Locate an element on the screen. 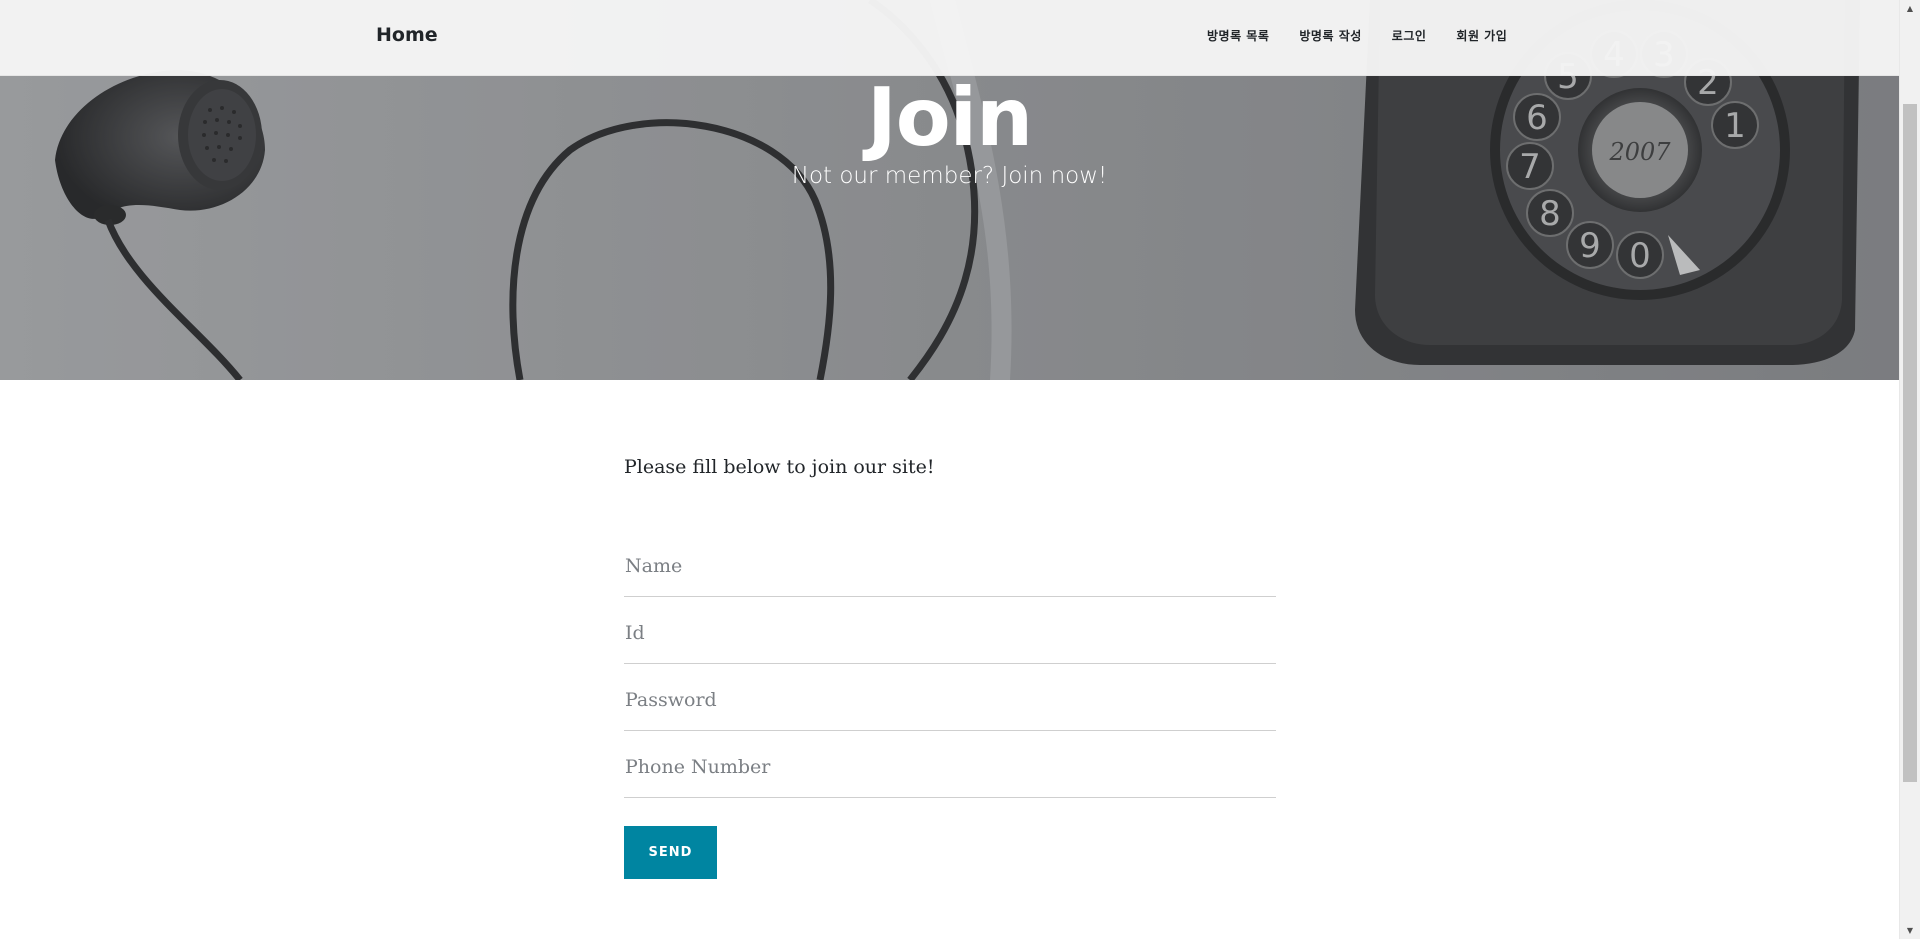  send-button: SEND is located at coordinates (670, 852).